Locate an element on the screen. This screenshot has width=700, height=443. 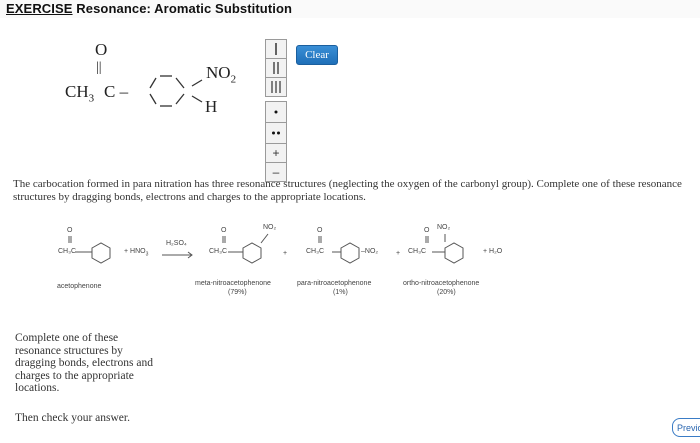
clear-button: Clear is located at coordinates (317, 55).